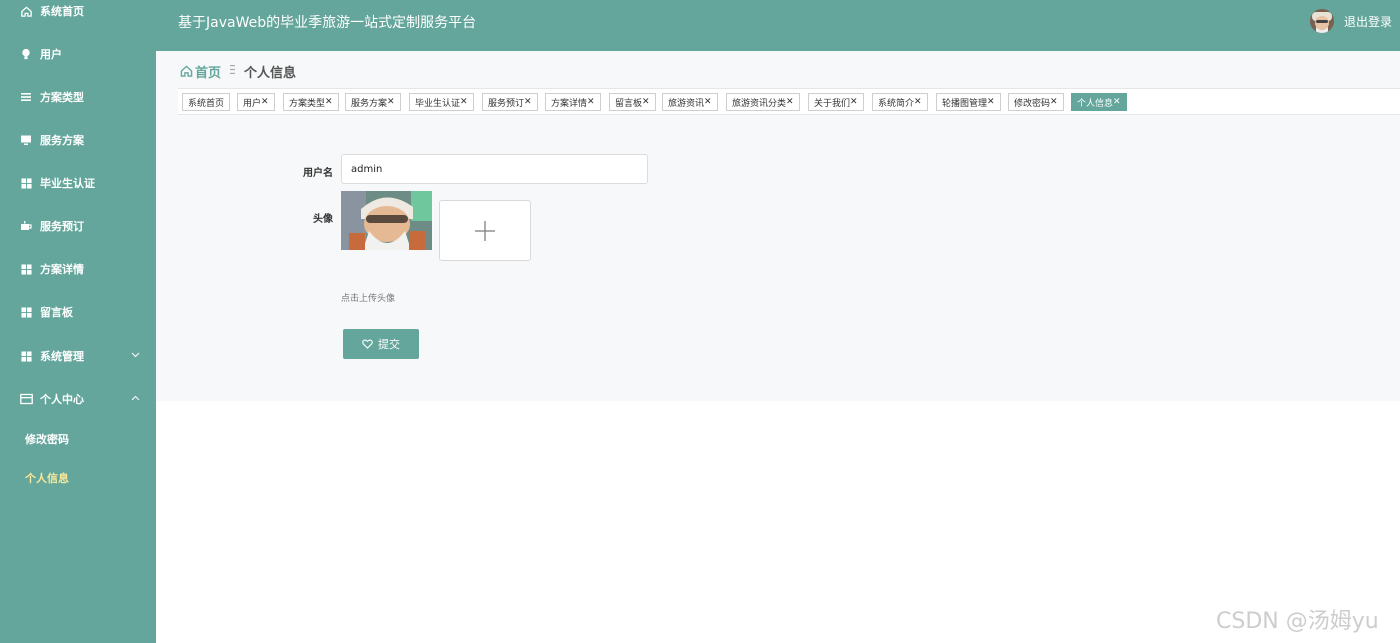 This screenshot has width=1400, height=643. I want to click on logout-link: 退出登录, so click(1368, 21).